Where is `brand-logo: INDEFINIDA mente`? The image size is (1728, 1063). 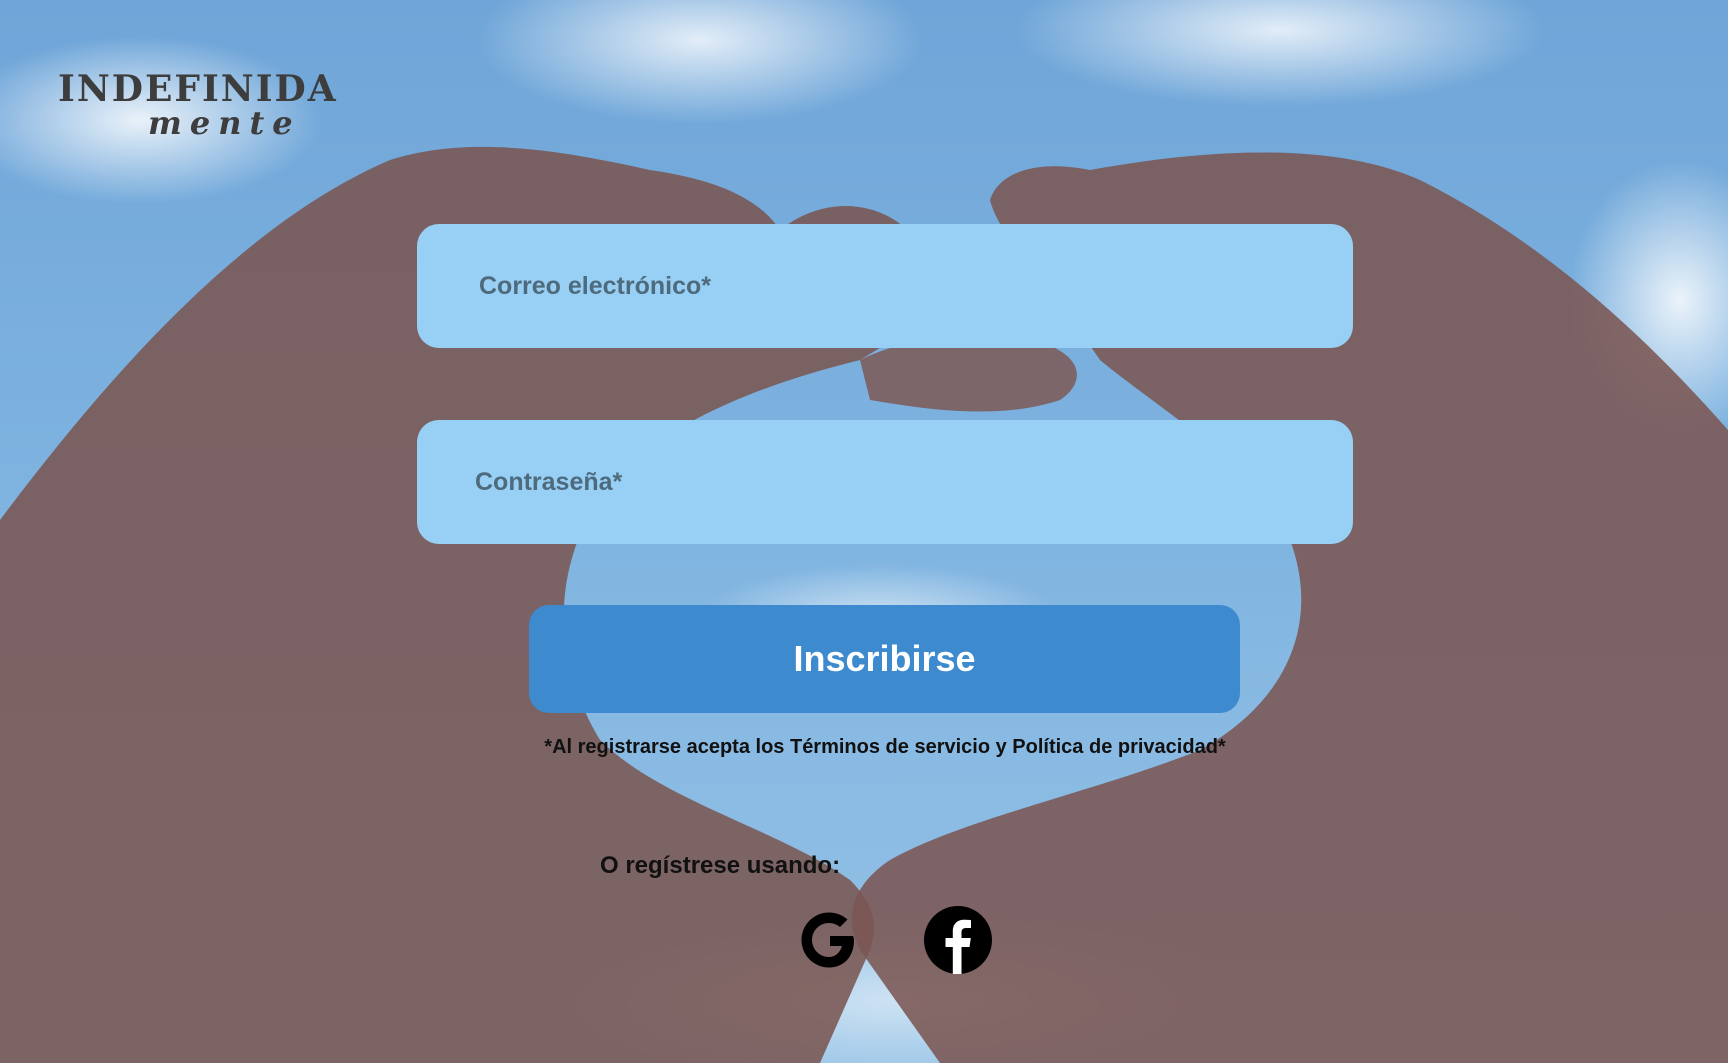 brand-logo: INDEFINIDA mente is located at coordinates (208, 104).